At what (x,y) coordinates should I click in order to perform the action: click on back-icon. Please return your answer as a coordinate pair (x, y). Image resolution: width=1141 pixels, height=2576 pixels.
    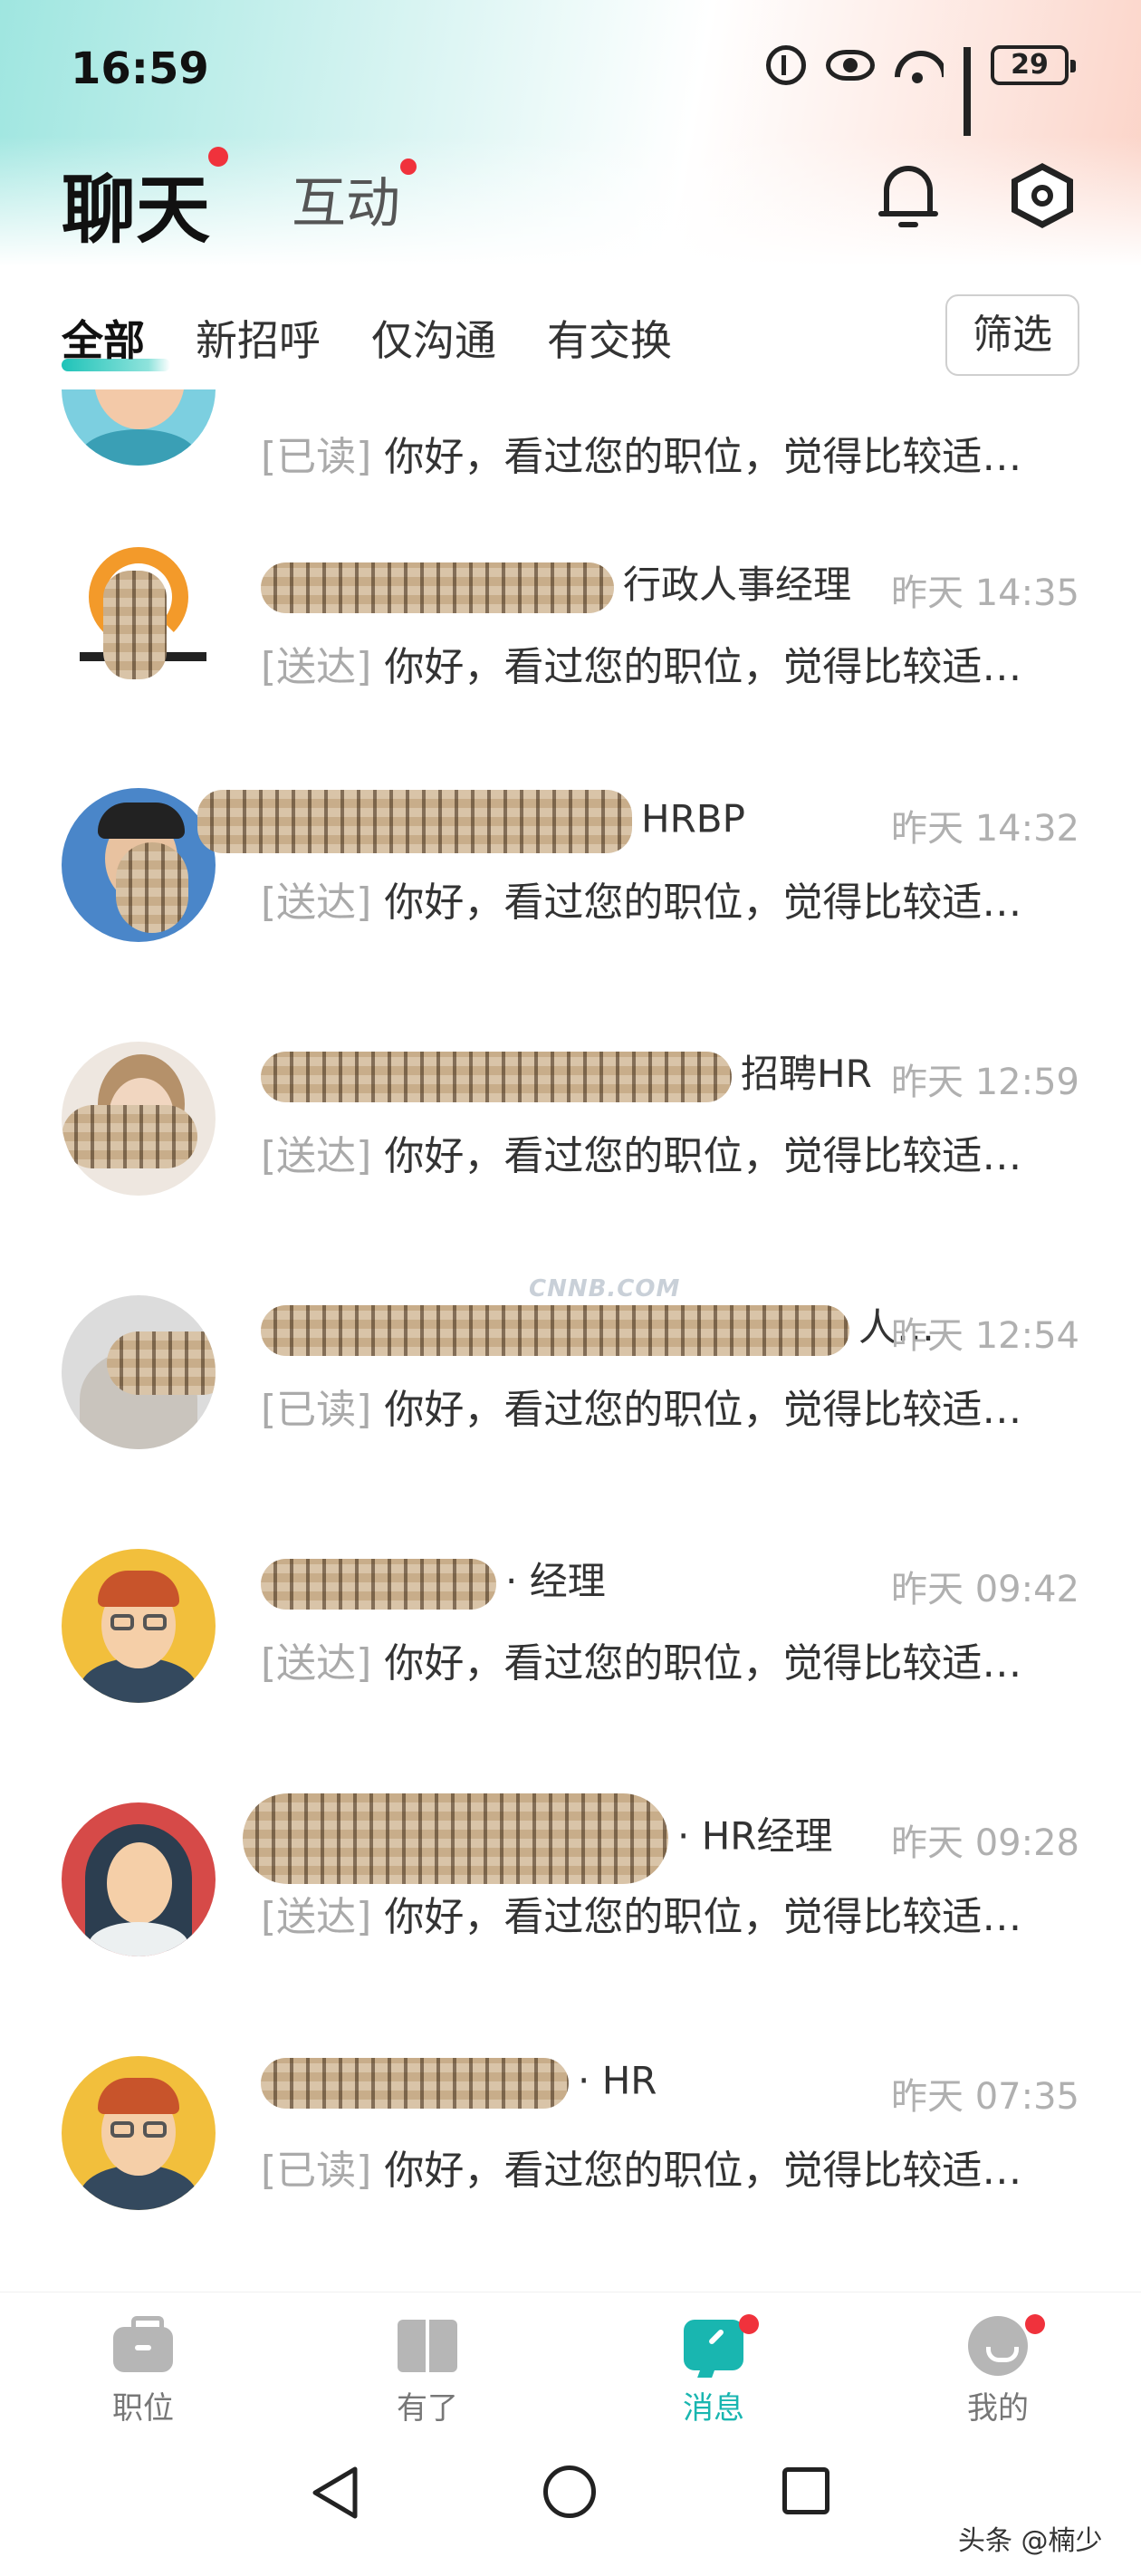
    Looking at the image, I should click on (335, 2493).